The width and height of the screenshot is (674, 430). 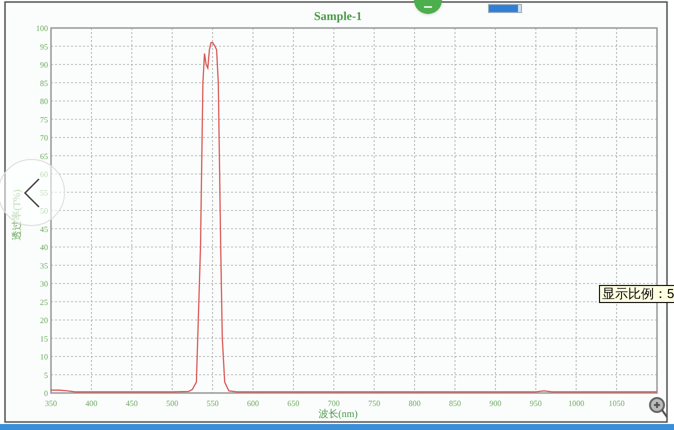 What do you see at coordinates (172, 403) in the screenshot?
I see `x-tick-label: 500` at bounding box center [172, 403].